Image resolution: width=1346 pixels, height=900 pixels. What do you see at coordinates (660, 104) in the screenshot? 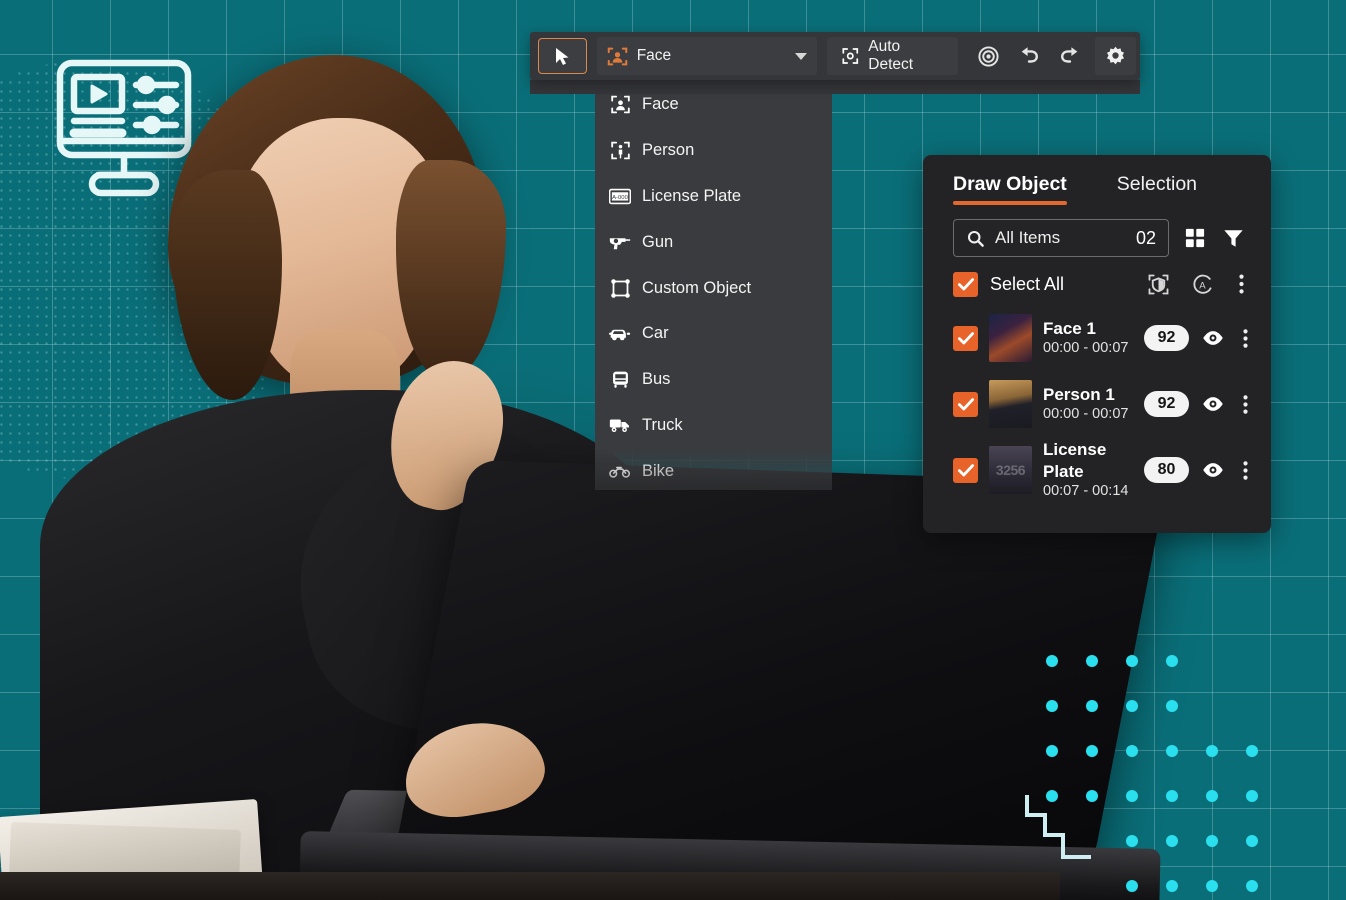
I see `menu-item-label: Face` at bounding box center [660, 104].